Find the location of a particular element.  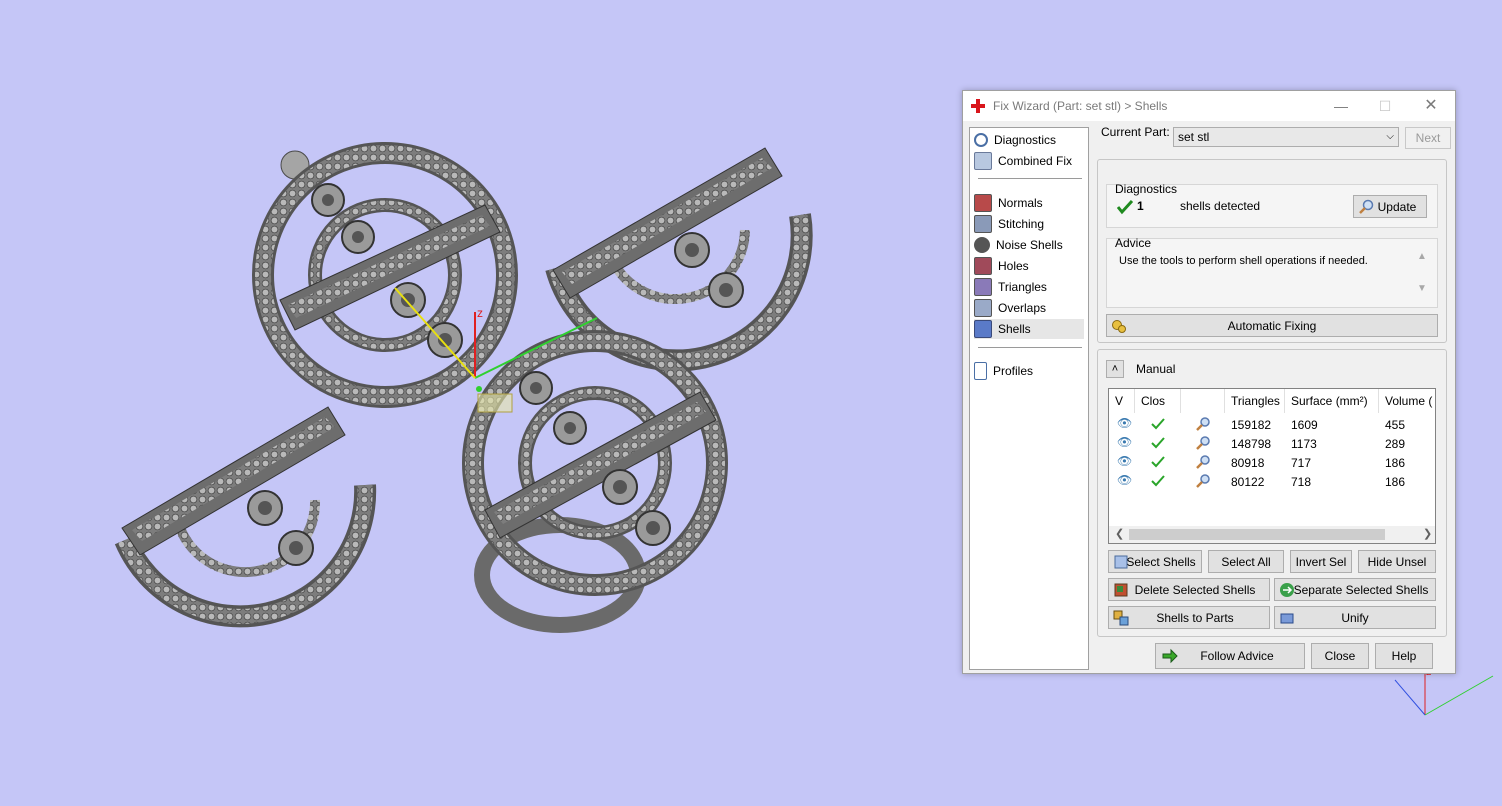

nav-item-combined-fix: Combined Fix is located at coordinates (1029, 161).